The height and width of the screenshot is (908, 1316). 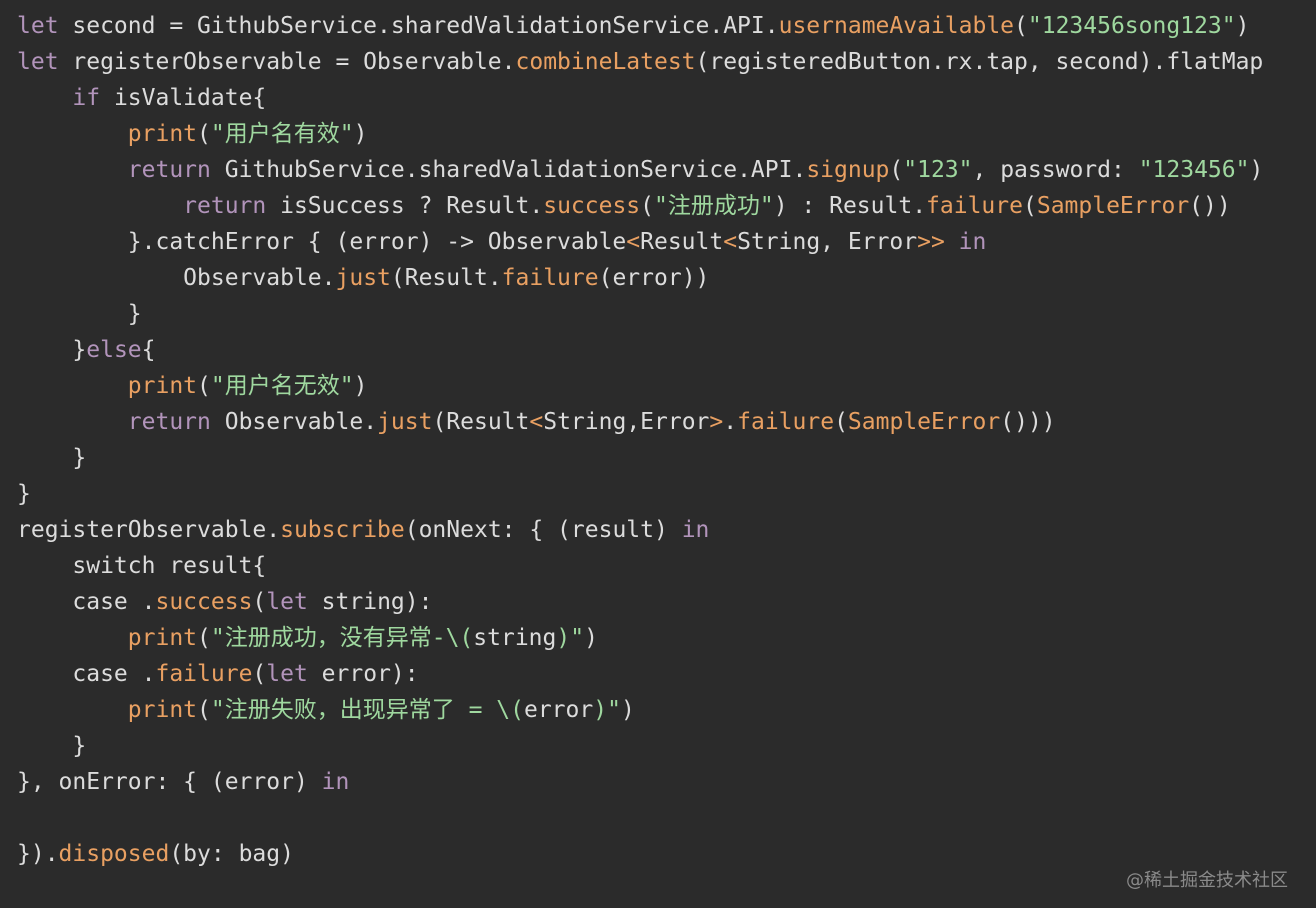 What do you see at coordinates (827, 242) in the screenshot?
I see `code-token: String, Error` at bounding box center [827, 242].